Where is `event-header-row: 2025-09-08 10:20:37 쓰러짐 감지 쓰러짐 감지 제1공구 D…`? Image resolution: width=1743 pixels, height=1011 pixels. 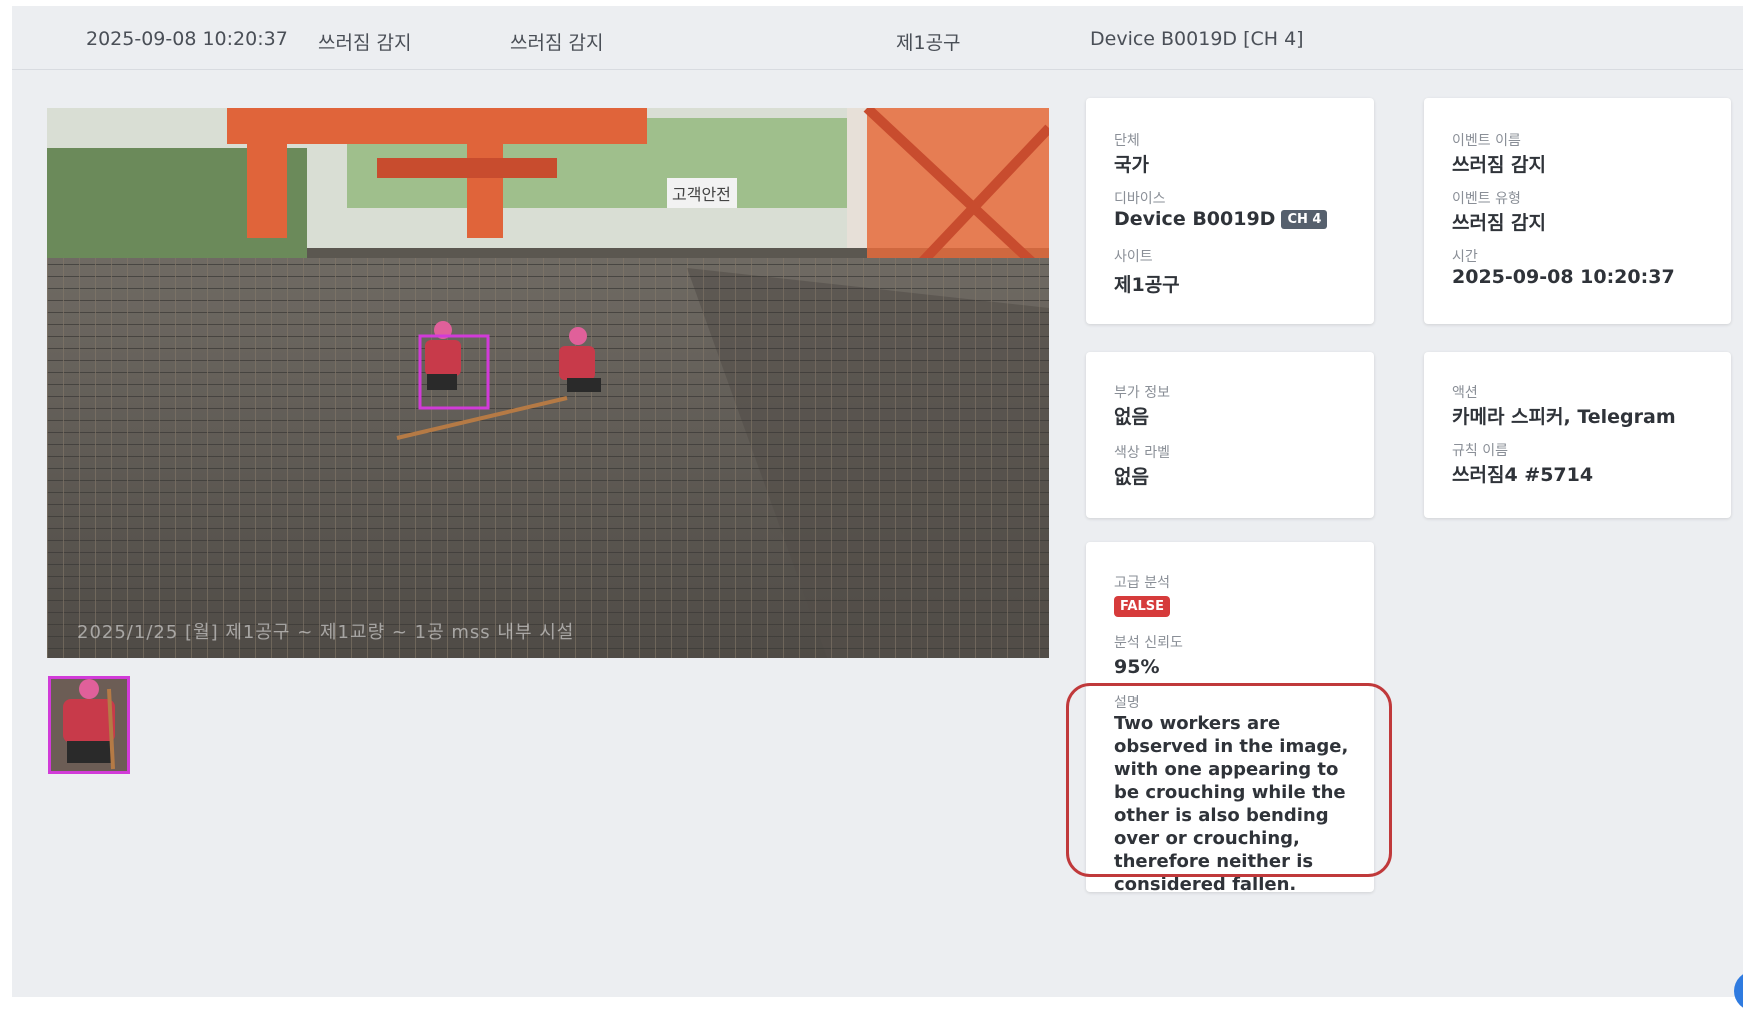 event-header-row: 2025-09-08 10:20:37 쓰러짐 감지 쓰러짐 감지 제1공구 D… is located at coordinates (877, 38).